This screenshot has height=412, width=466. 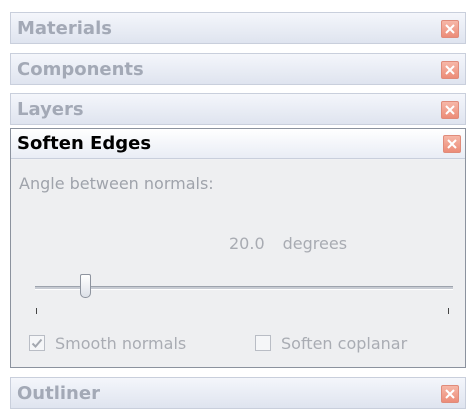 I want to click on materials-panel-title: Materials, so click(x=64, y=28).